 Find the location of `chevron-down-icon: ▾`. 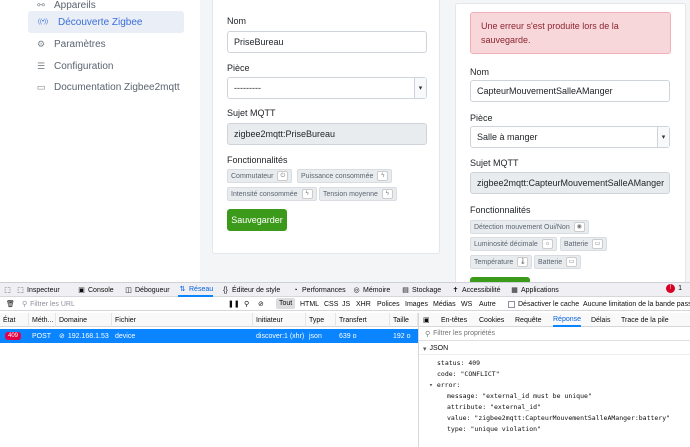

chevron-down-icon: ▾ is located at coordinates (431, 385).